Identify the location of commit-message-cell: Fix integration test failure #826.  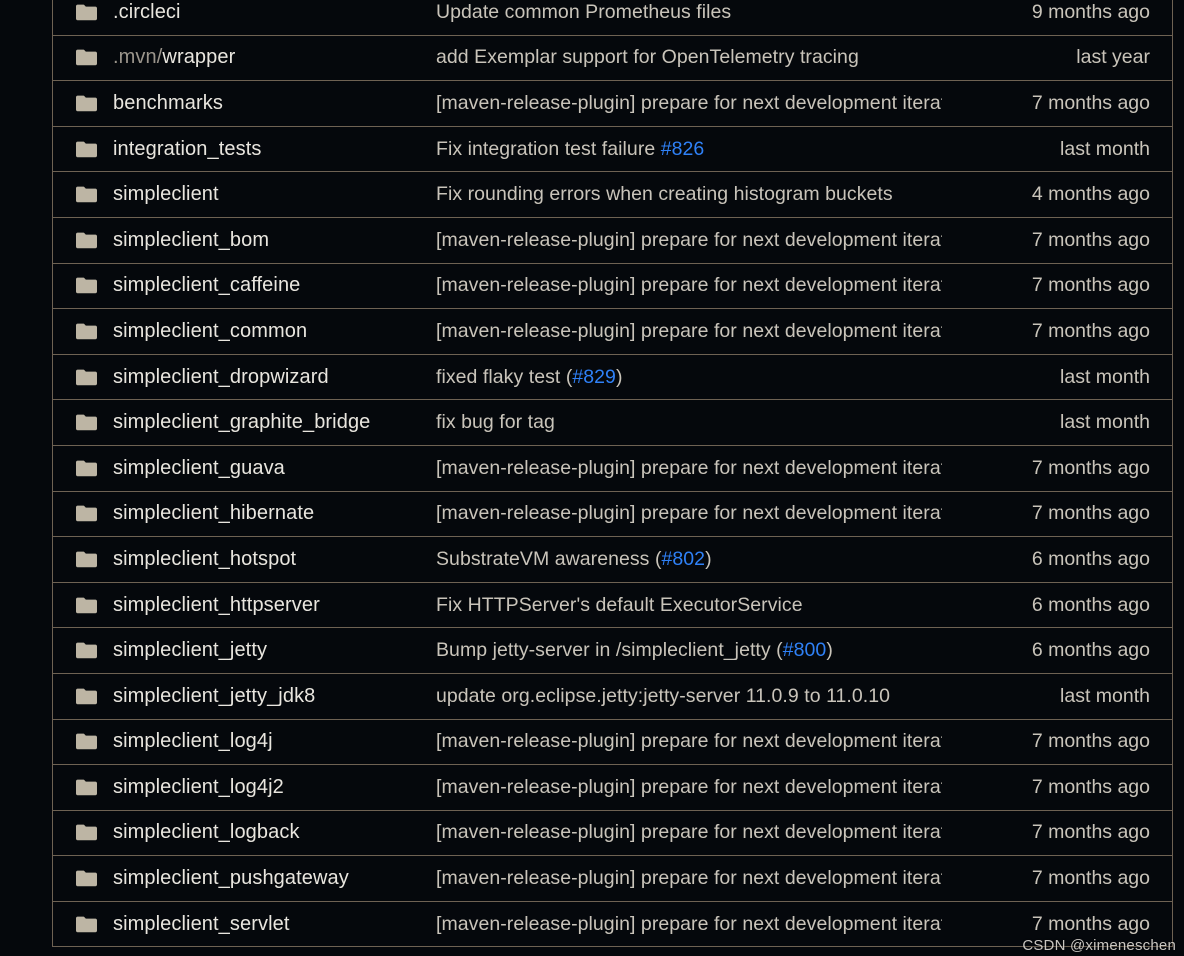
(689, 149).